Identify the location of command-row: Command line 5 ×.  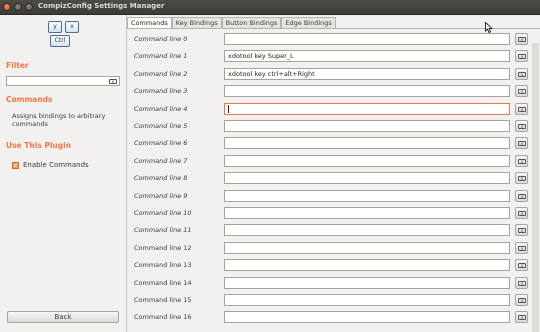
(333, 126).